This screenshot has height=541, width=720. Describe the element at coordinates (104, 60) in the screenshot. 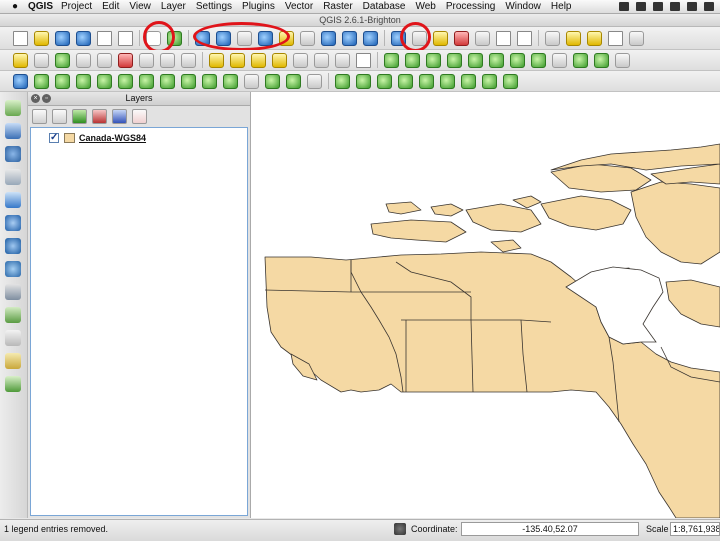

I see `node-tool-icon` at that location.